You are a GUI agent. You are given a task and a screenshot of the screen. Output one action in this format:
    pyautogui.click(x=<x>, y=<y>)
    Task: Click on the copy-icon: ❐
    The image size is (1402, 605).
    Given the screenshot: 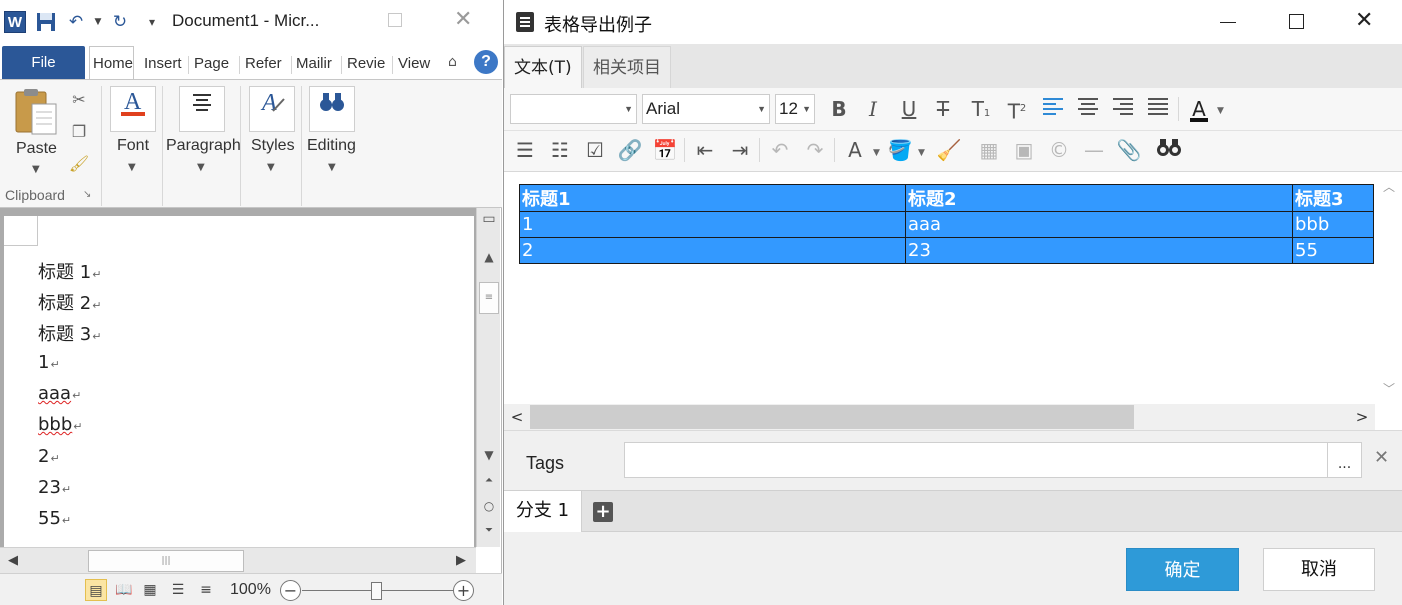 What is the action you would take?
    pyautogui.click(x=79, y=132)
    